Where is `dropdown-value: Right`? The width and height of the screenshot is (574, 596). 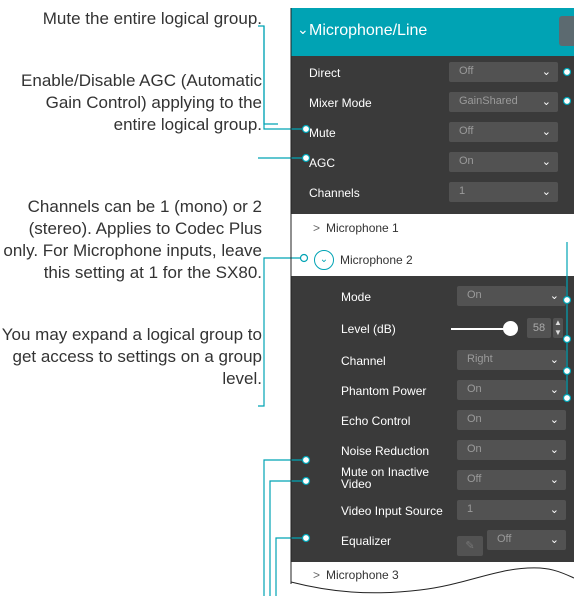 dropdown-value: Right is located at coordinates (480, 359).